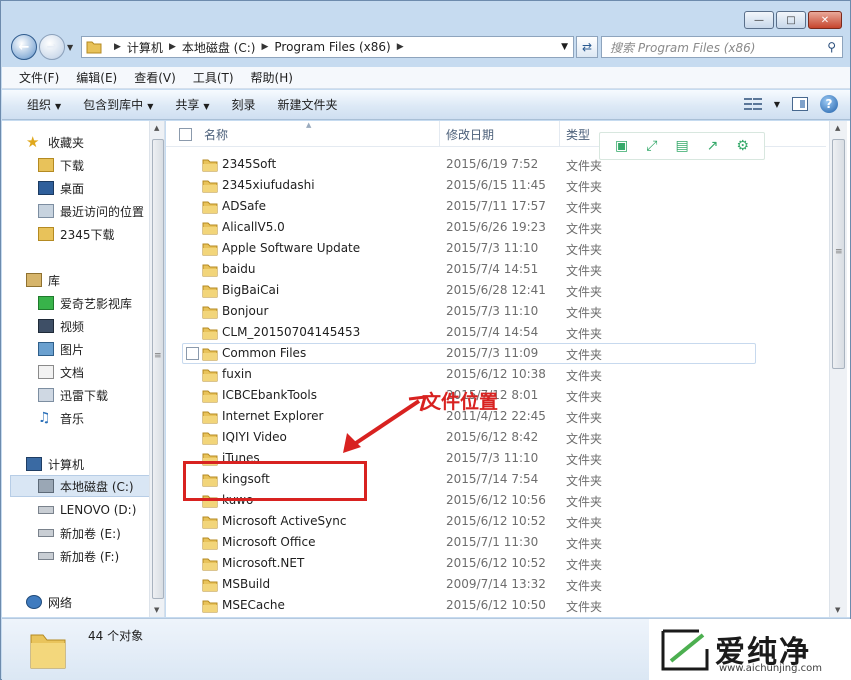  I want to click on include-library-button: 包含到库中 ▼, so click(118, 104).